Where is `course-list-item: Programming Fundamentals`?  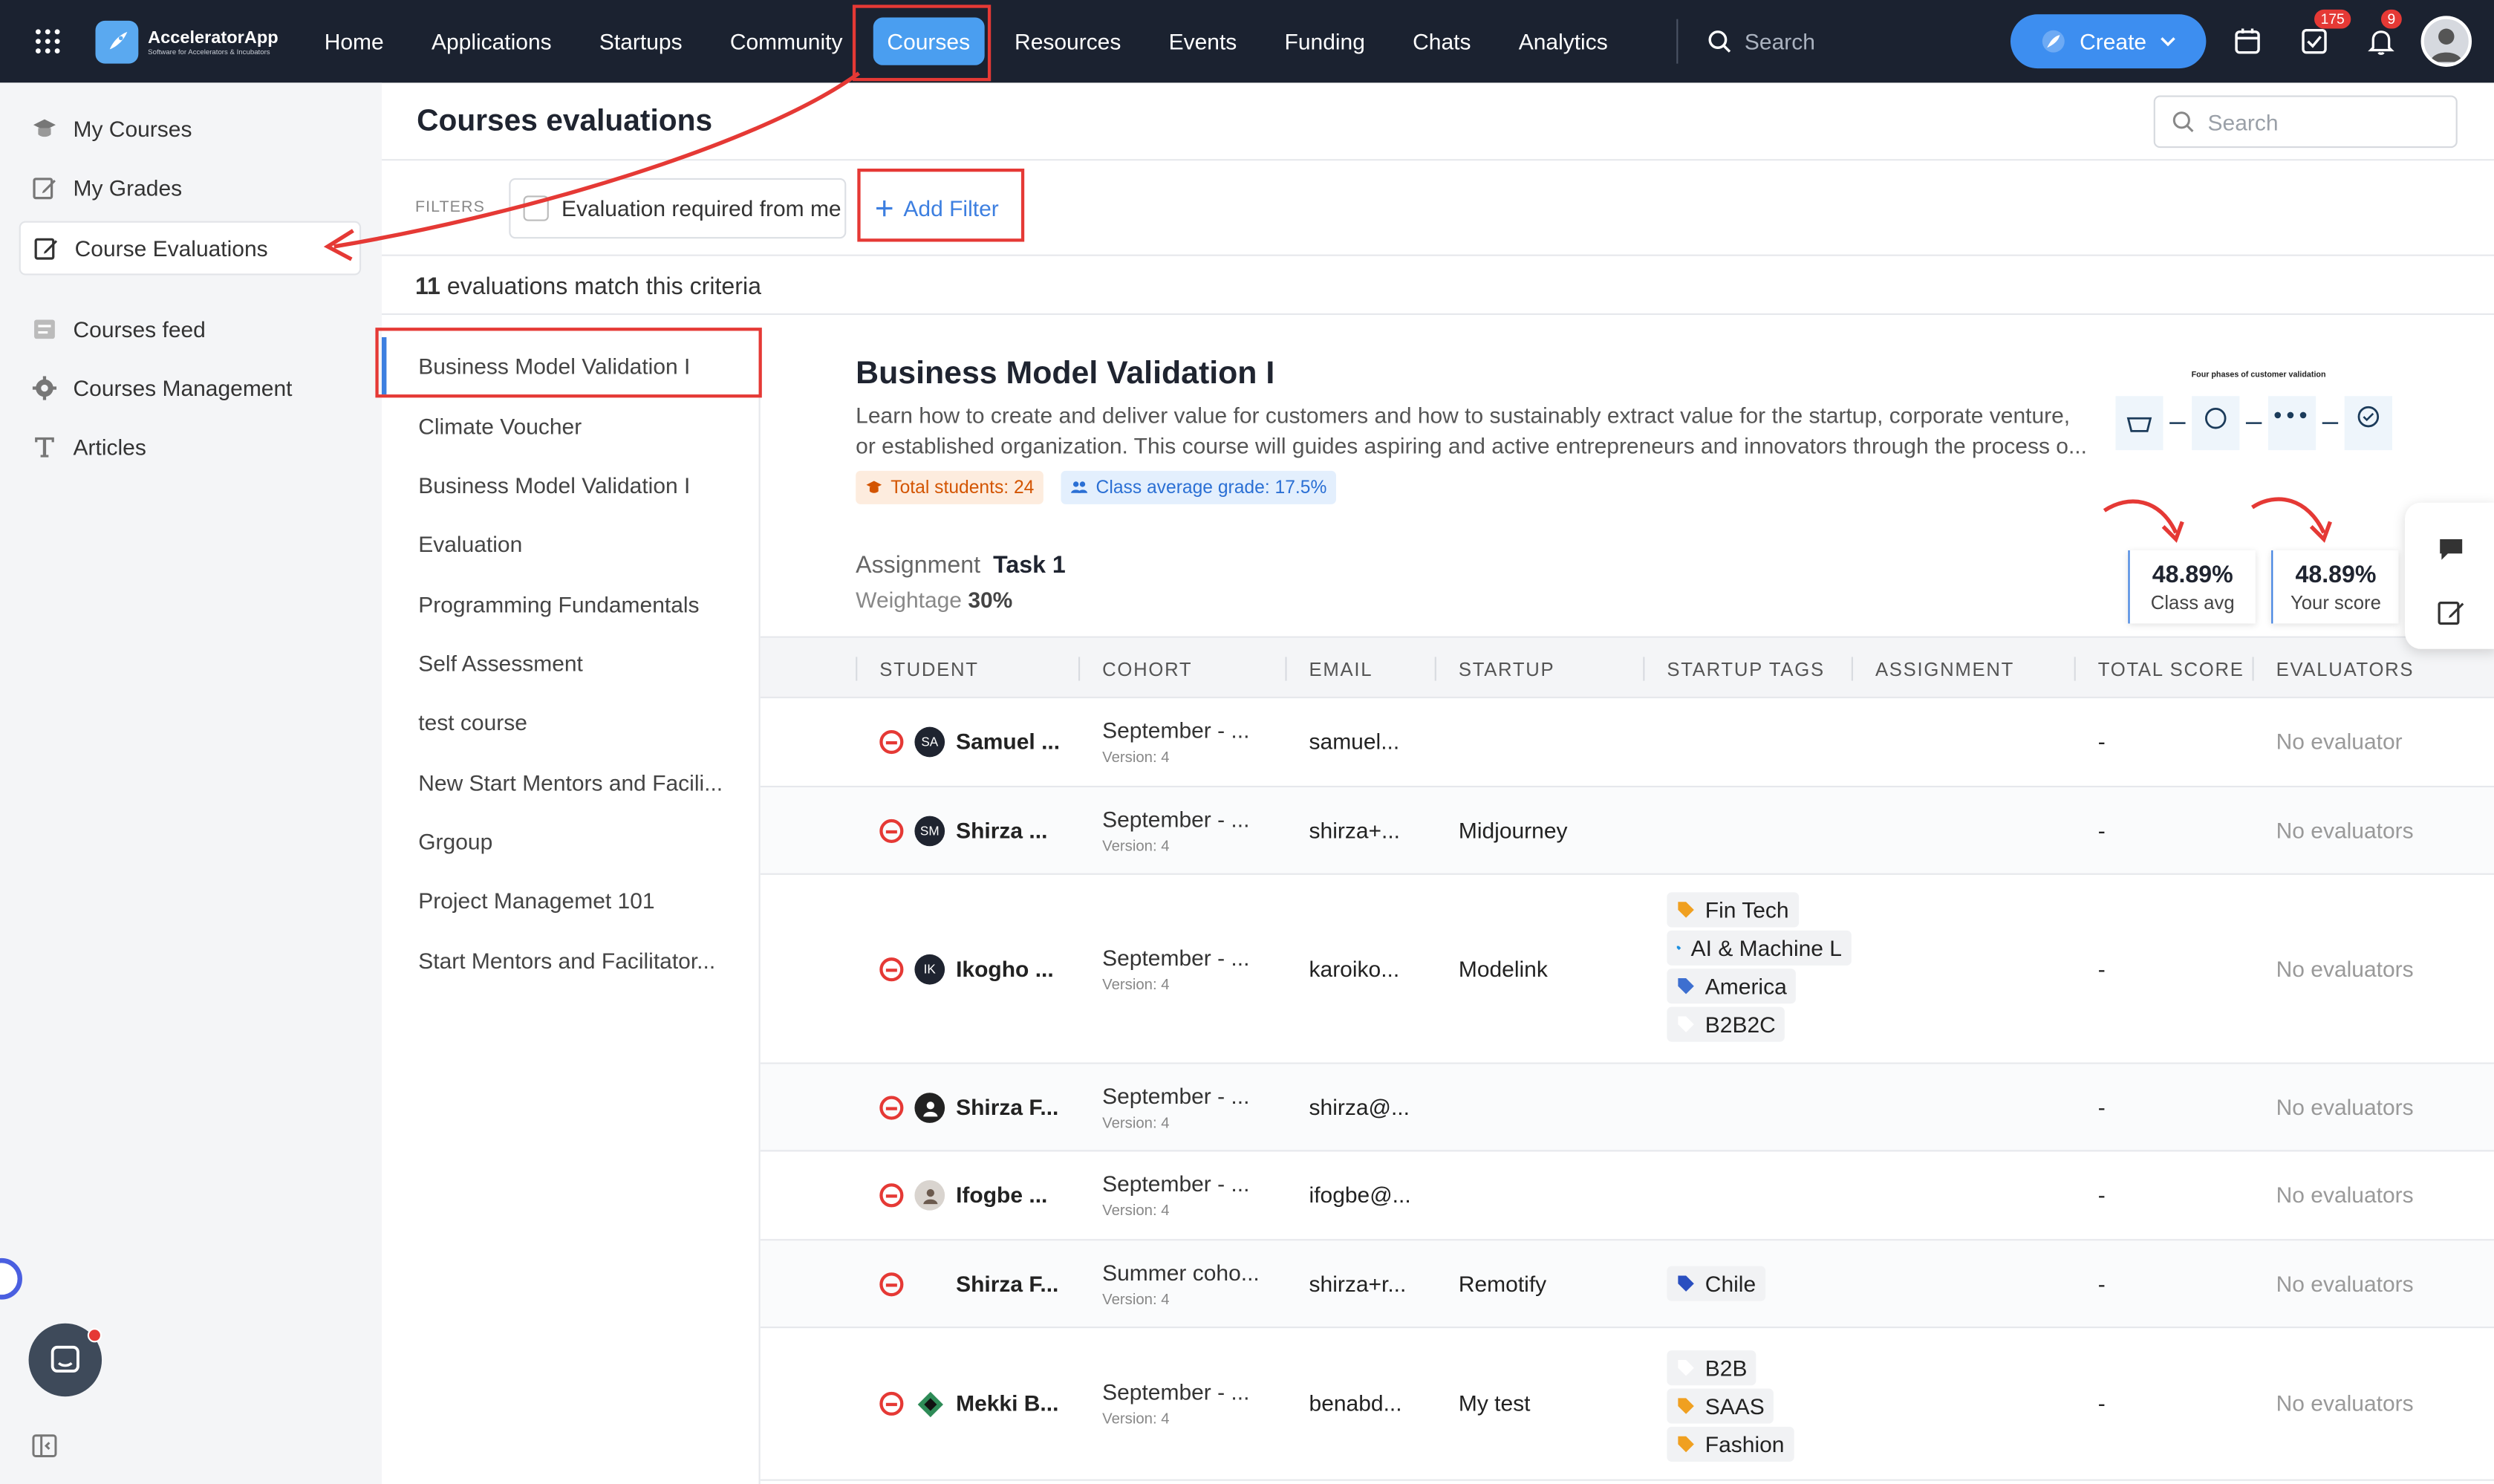 course-list-item: Programming Fundamentals is located at coordinates (571, 605).